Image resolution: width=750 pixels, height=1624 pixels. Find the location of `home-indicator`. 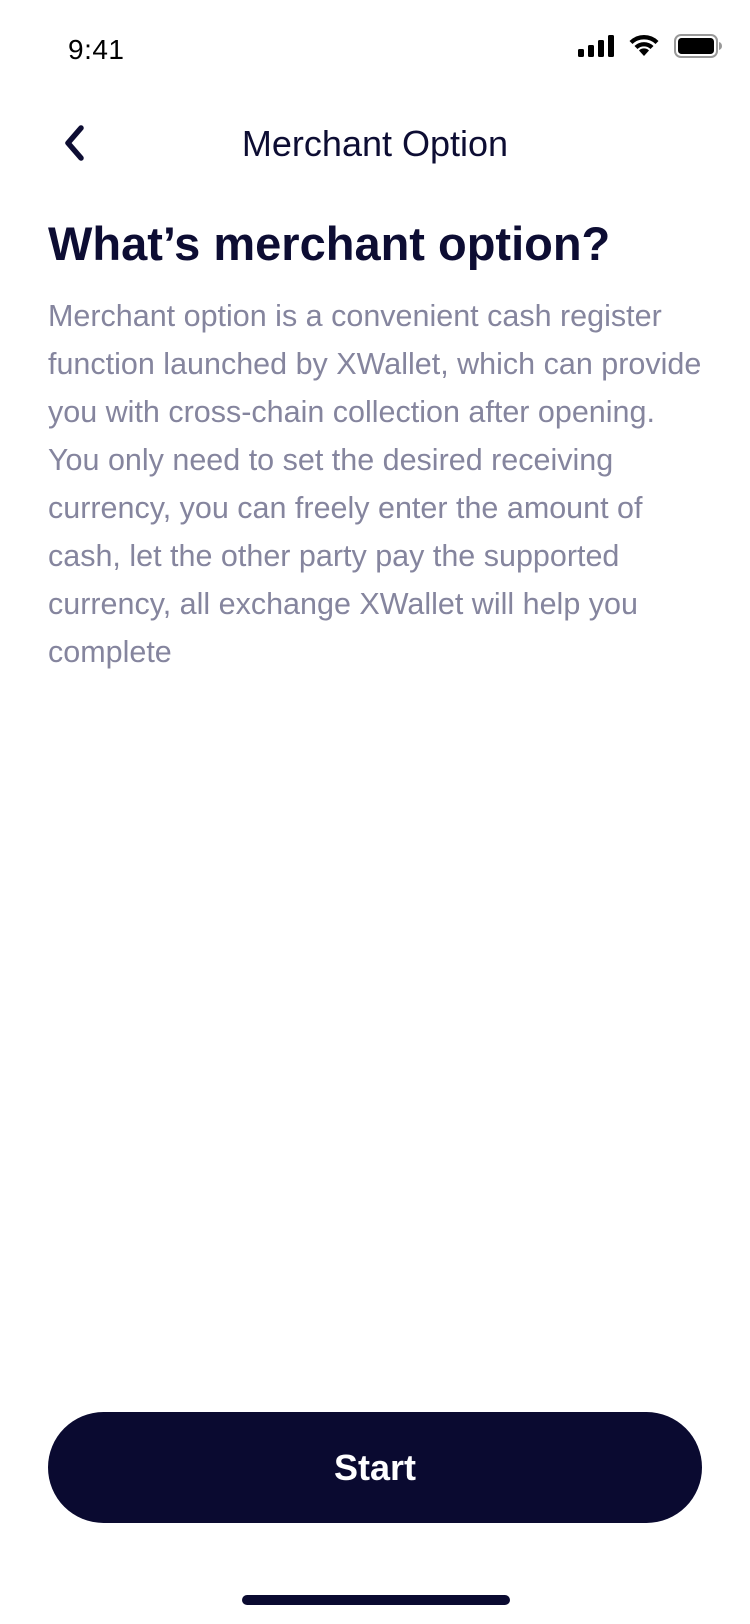

home-indicator is located at coordinates (376, 1600).